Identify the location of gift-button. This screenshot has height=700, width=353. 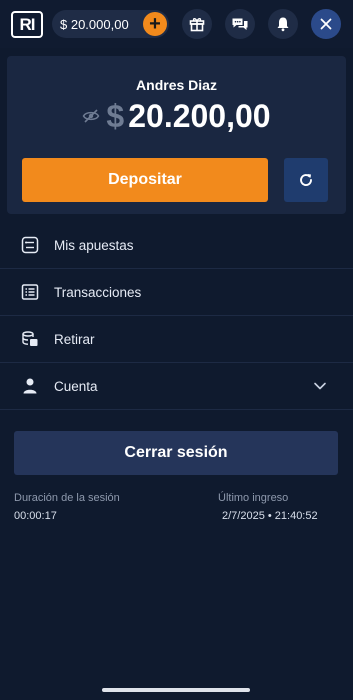
(197, 24).